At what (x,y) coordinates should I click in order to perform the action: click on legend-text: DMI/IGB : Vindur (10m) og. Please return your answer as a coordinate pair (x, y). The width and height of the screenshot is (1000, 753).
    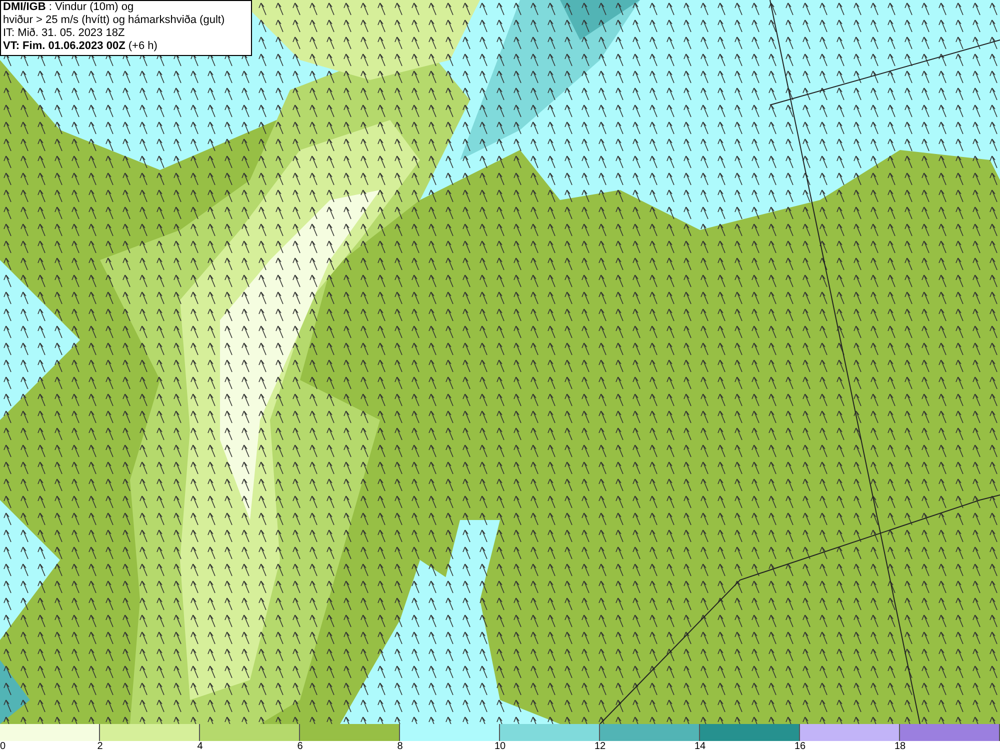
    Looking at the image, I should click on (69, 7).